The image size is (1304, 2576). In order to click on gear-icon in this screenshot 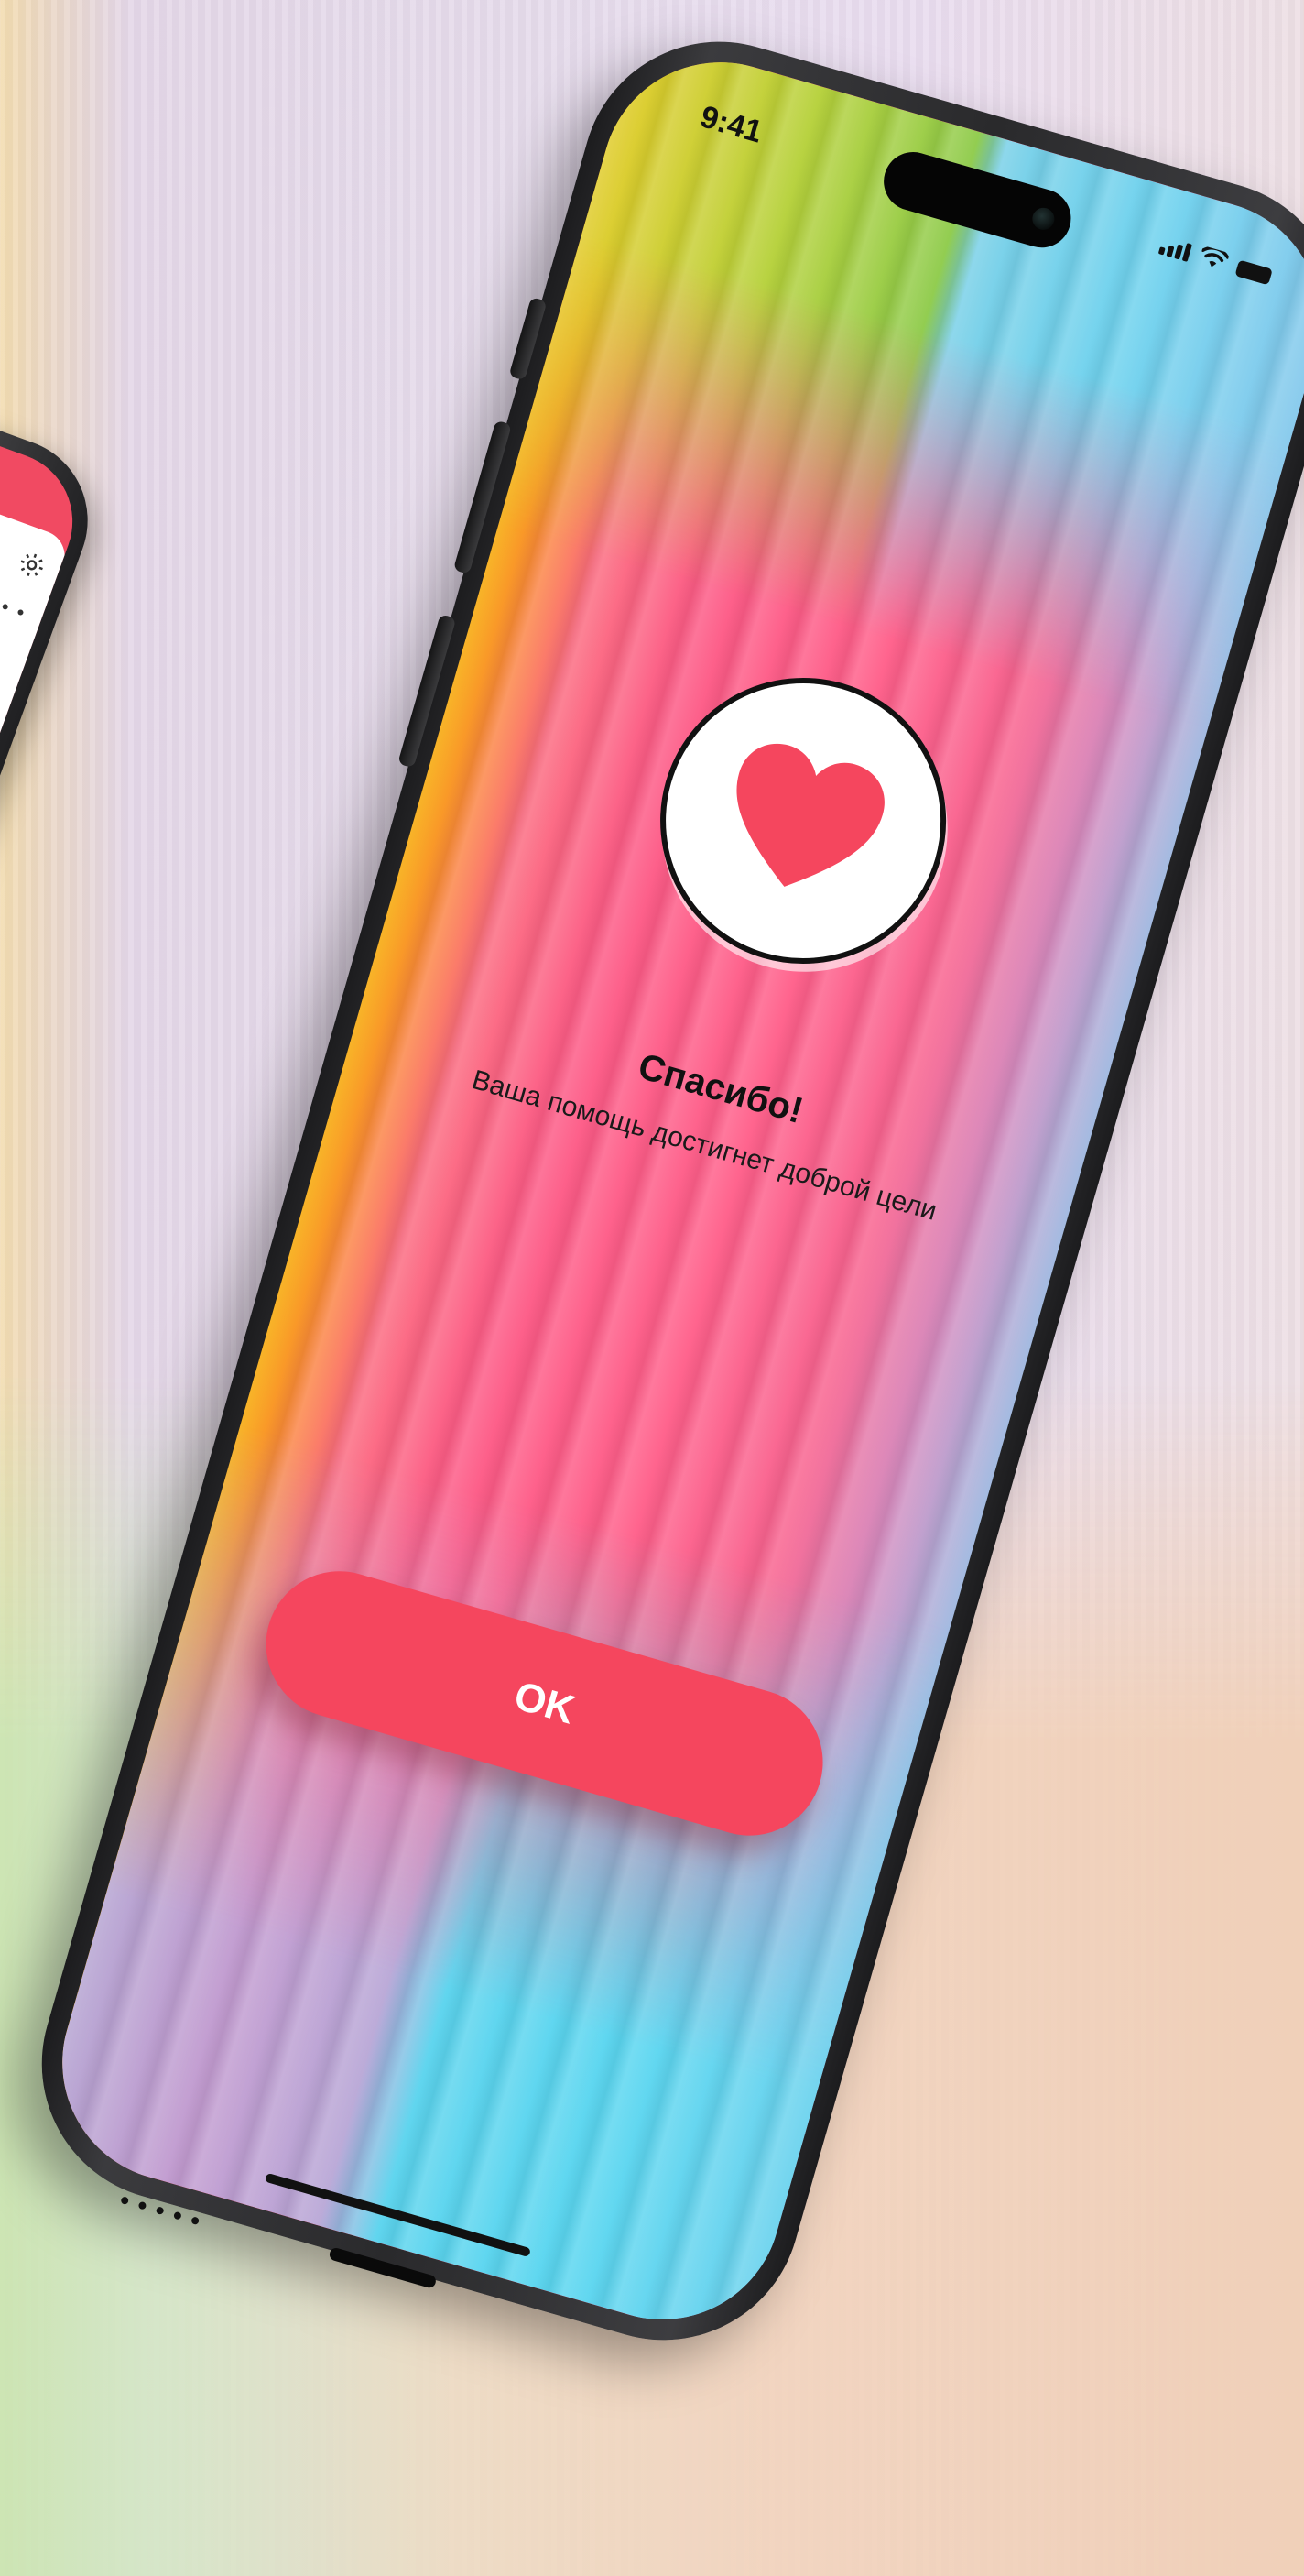, I will do `click(31, 564)`.